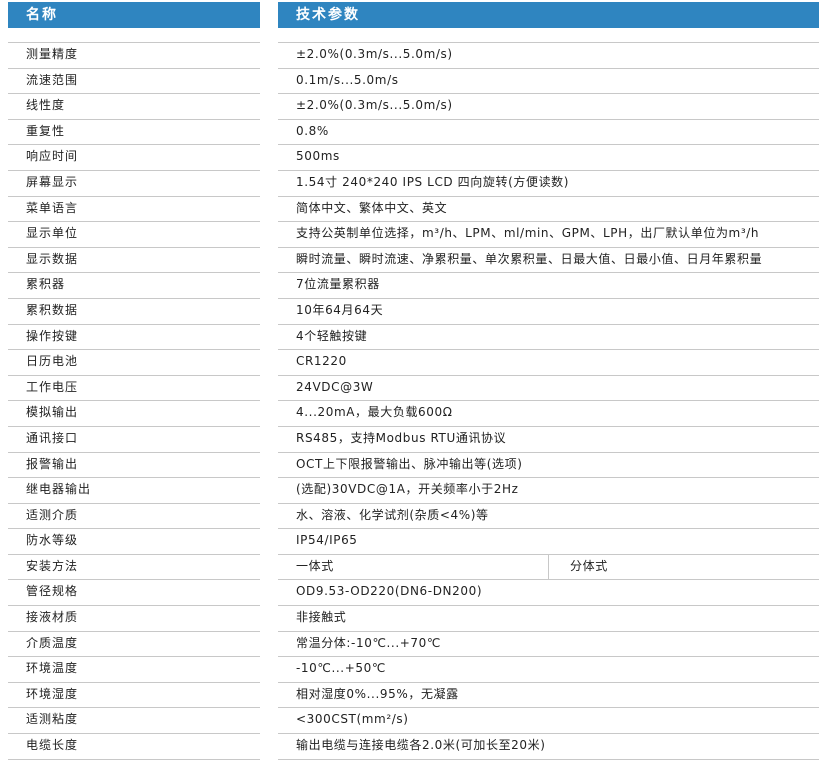  I want to click on spec-name: 流速范围, so click(52, 79).